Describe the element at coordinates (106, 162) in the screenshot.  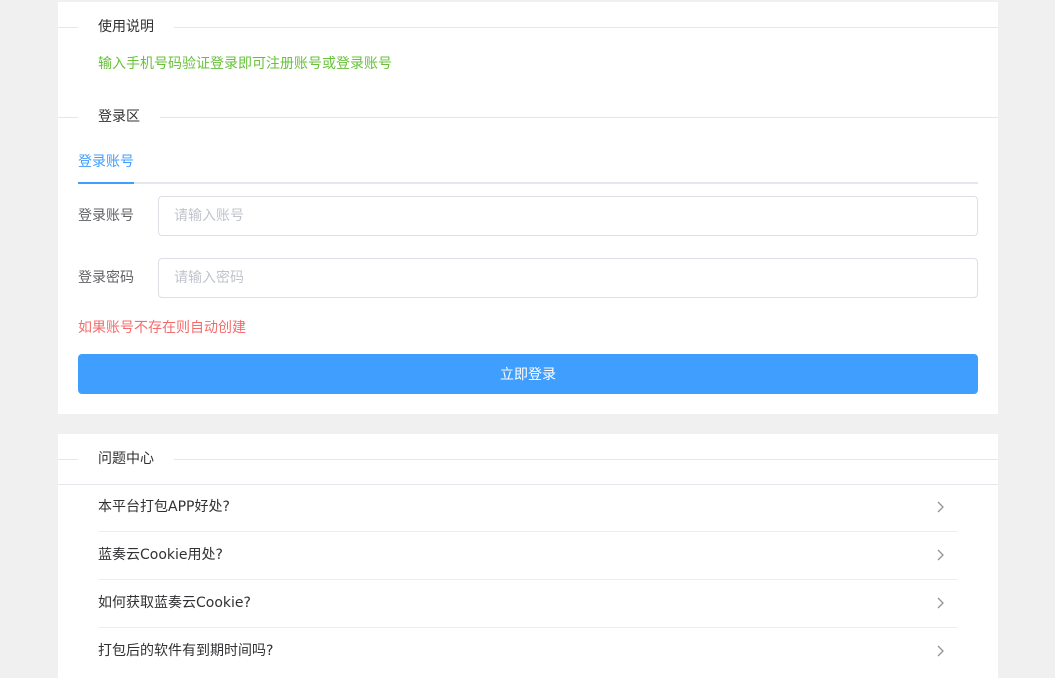
I see `tab-login-account-label: 登录账号` at that location.